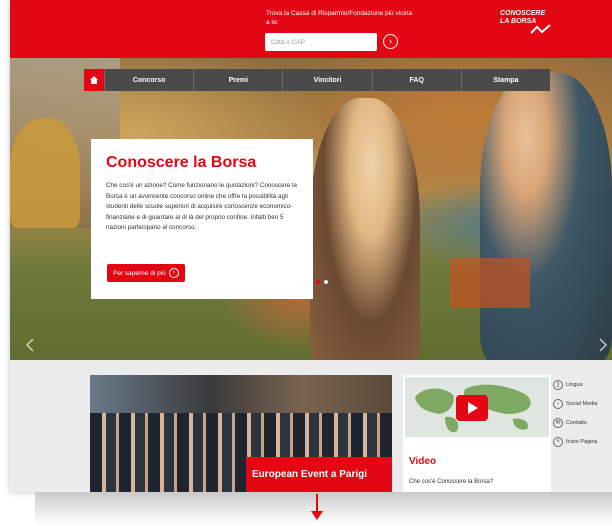 This screenshot has width=612, height=526. I want to click on search-go-button: ›, so click(390, 41).